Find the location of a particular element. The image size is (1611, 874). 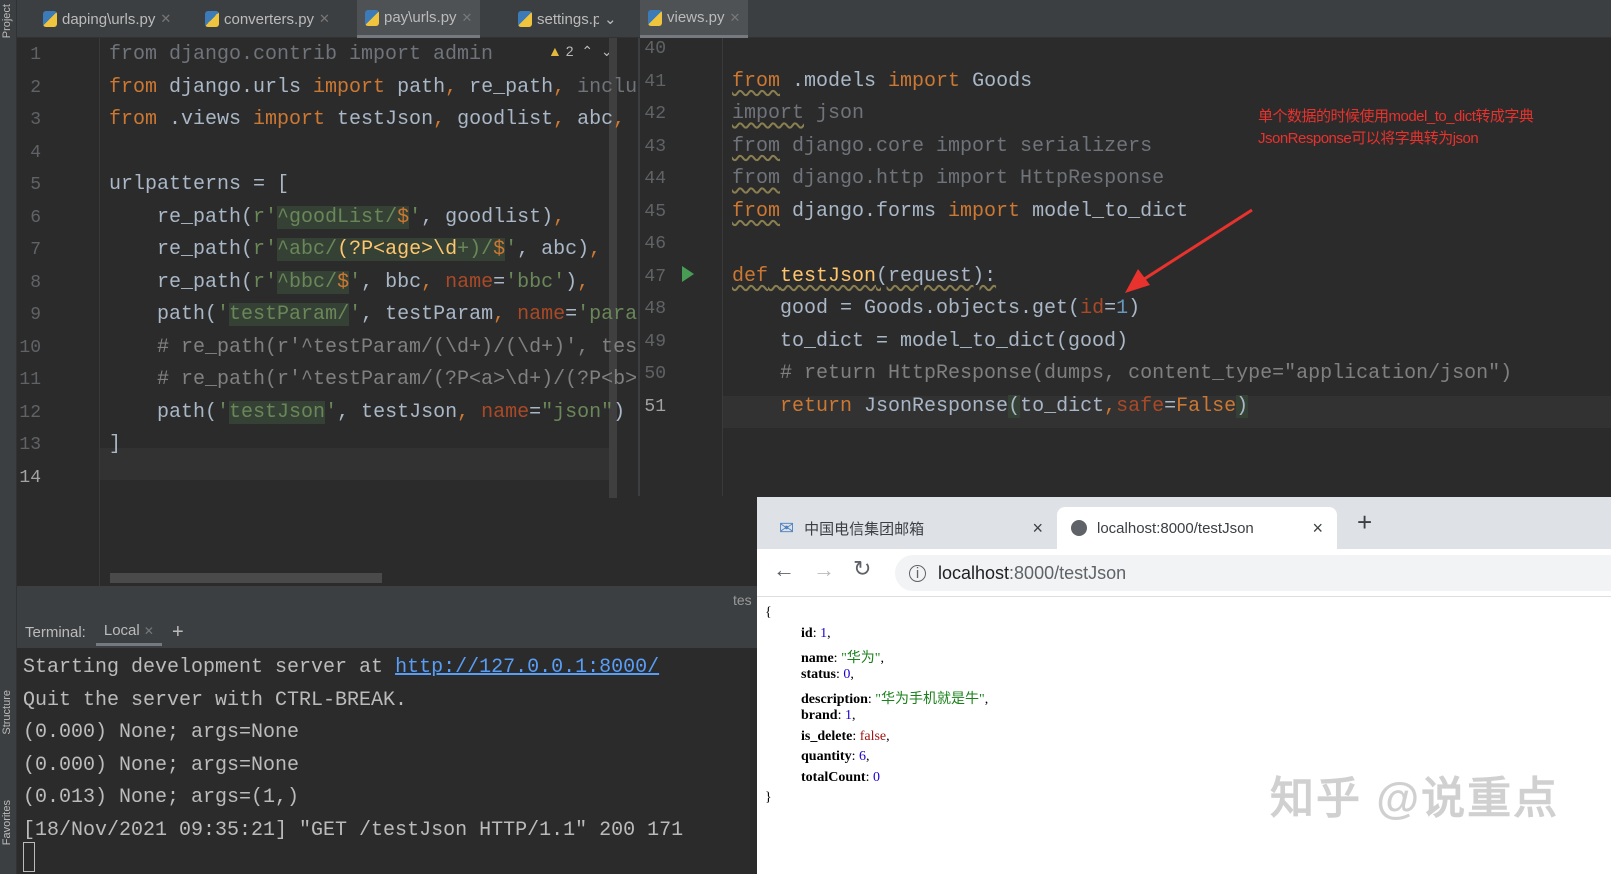

watermark: 知乎 @说重点 is located at coordinates (1415, 798).